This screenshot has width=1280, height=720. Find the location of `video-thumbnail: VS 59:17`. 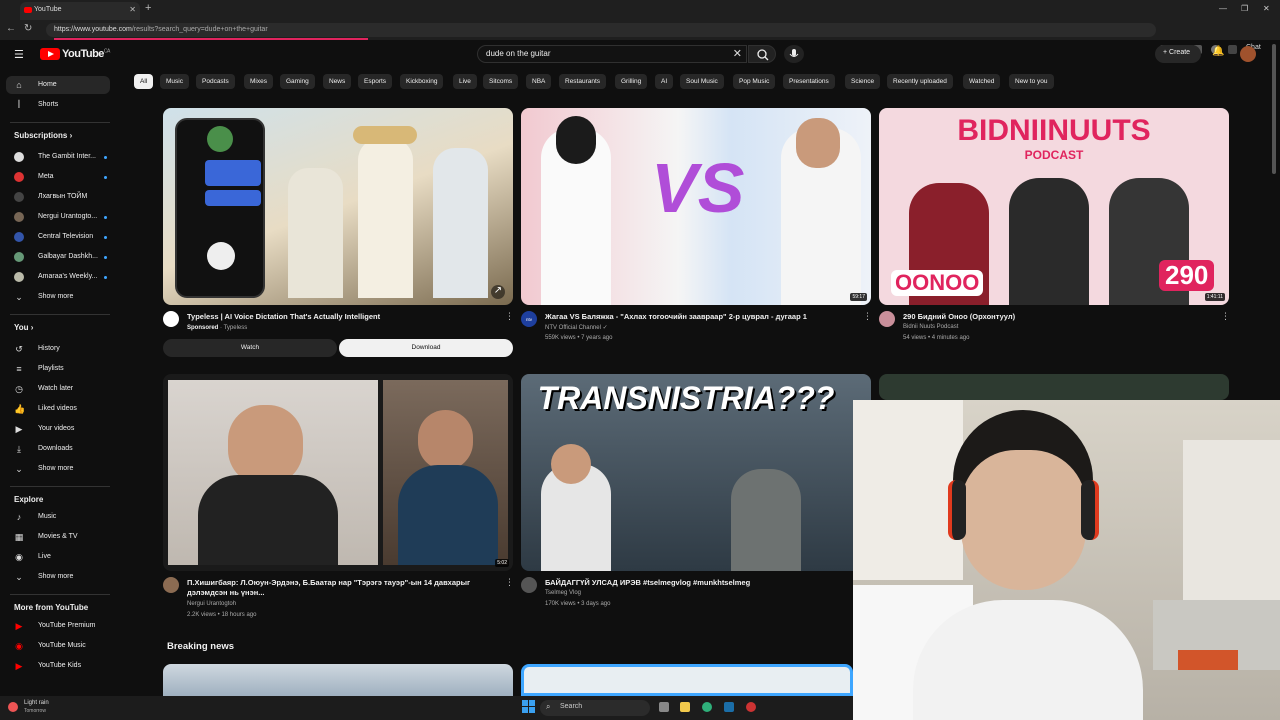

video-thumbnail: VS 59:17 is located at coordinates (696, 206).